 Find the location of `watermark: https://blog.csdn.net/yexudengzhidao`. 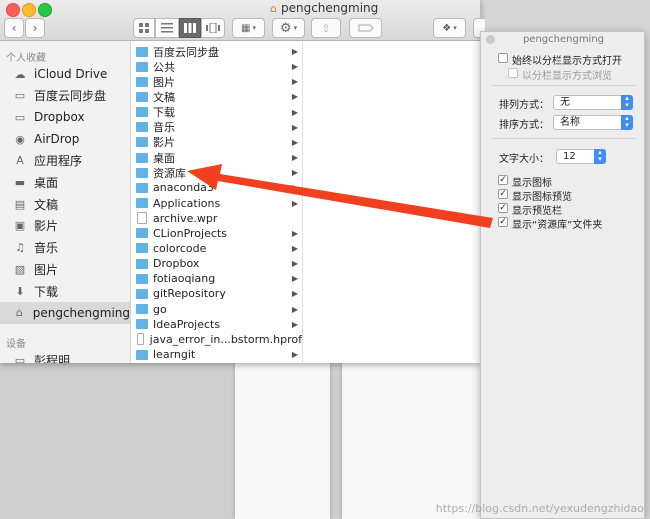

watermark: https://blog.csdn.net/yexudengzhidao is located at coordinates (539, 508).